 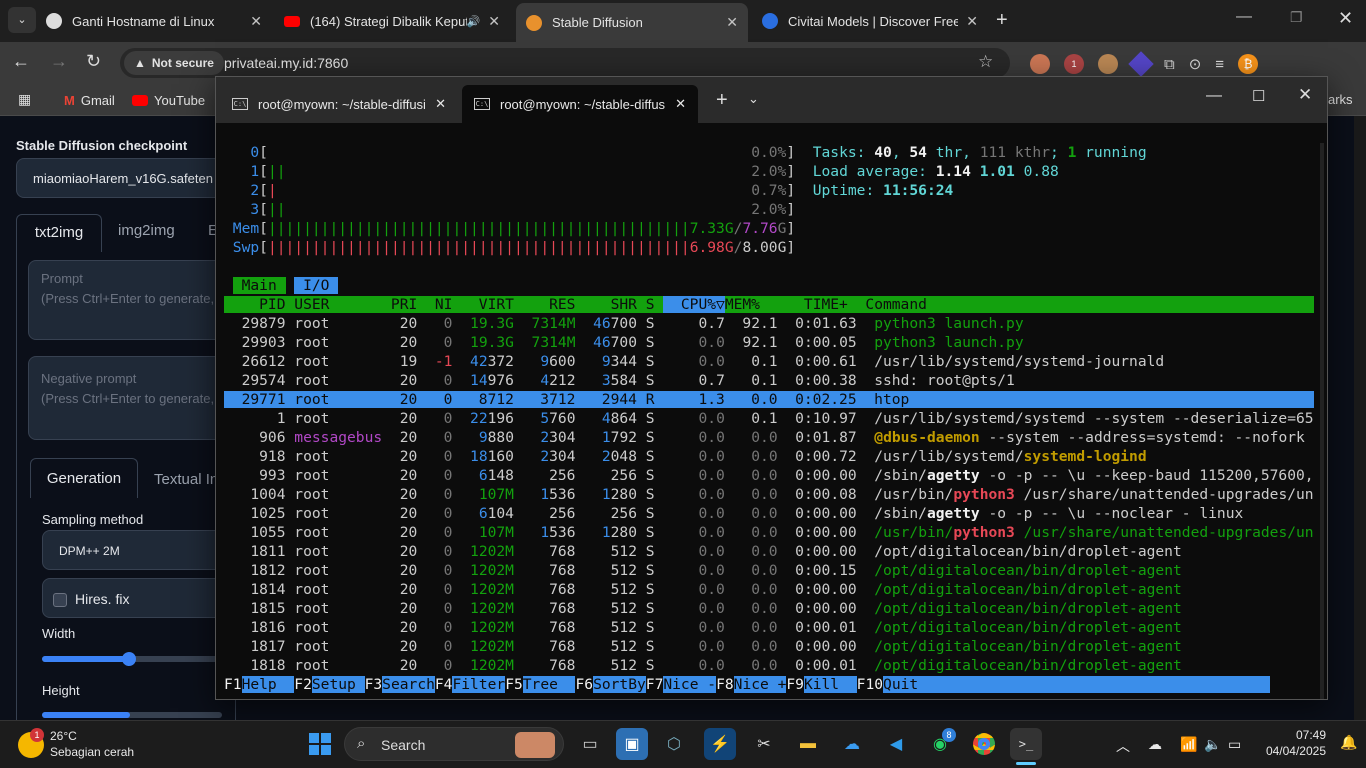 I want to click on prompt-textarea: Prompt (Press Ctrl+Enter to generate, A, so click(x=128, y=300).